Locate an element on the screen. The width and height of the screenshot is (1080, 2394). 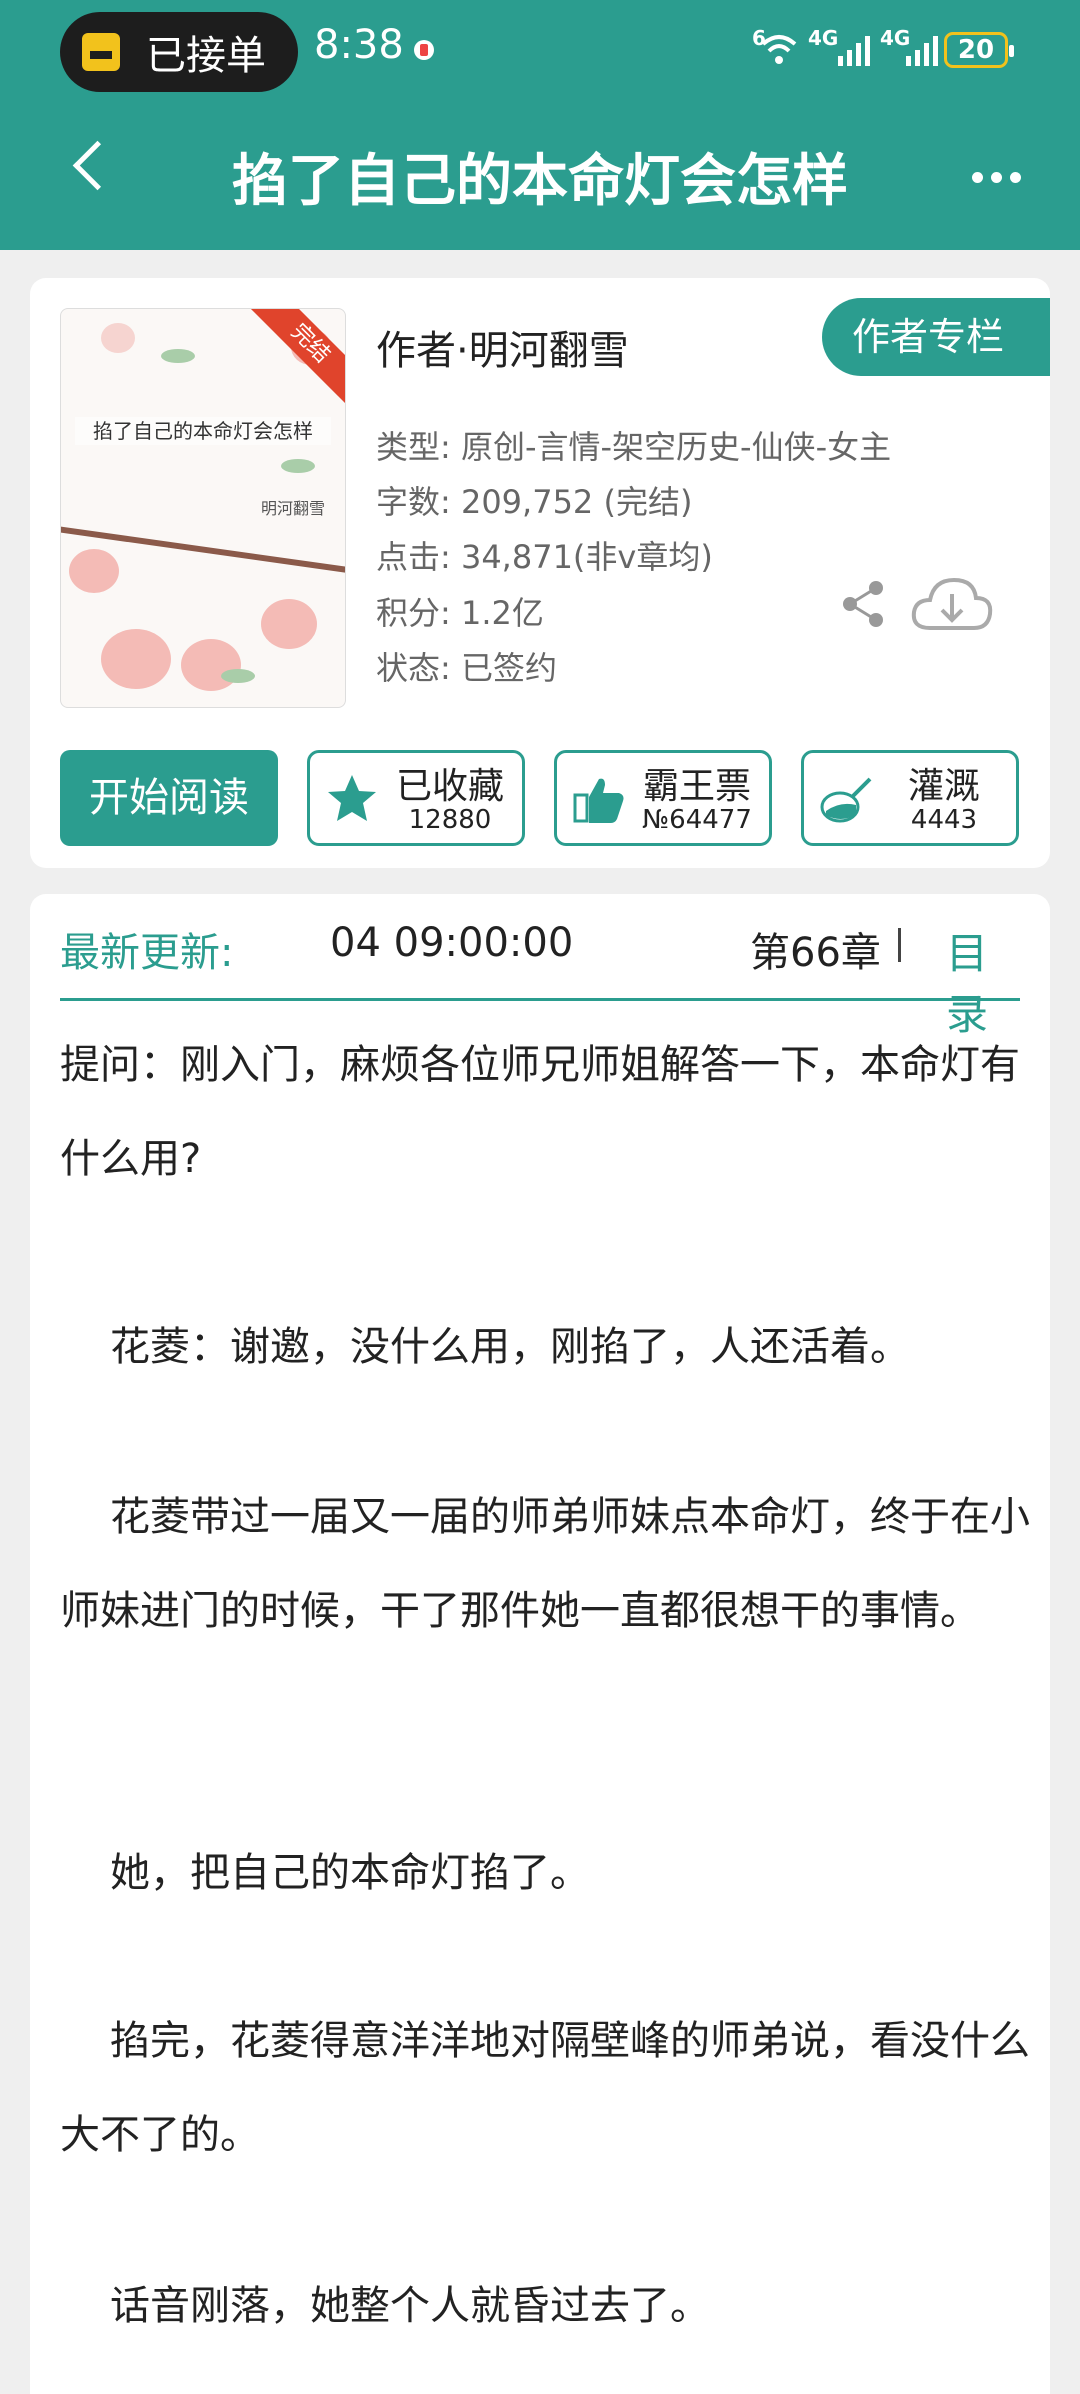
favorite-count: 12880 is located at coordinates (450, 820).